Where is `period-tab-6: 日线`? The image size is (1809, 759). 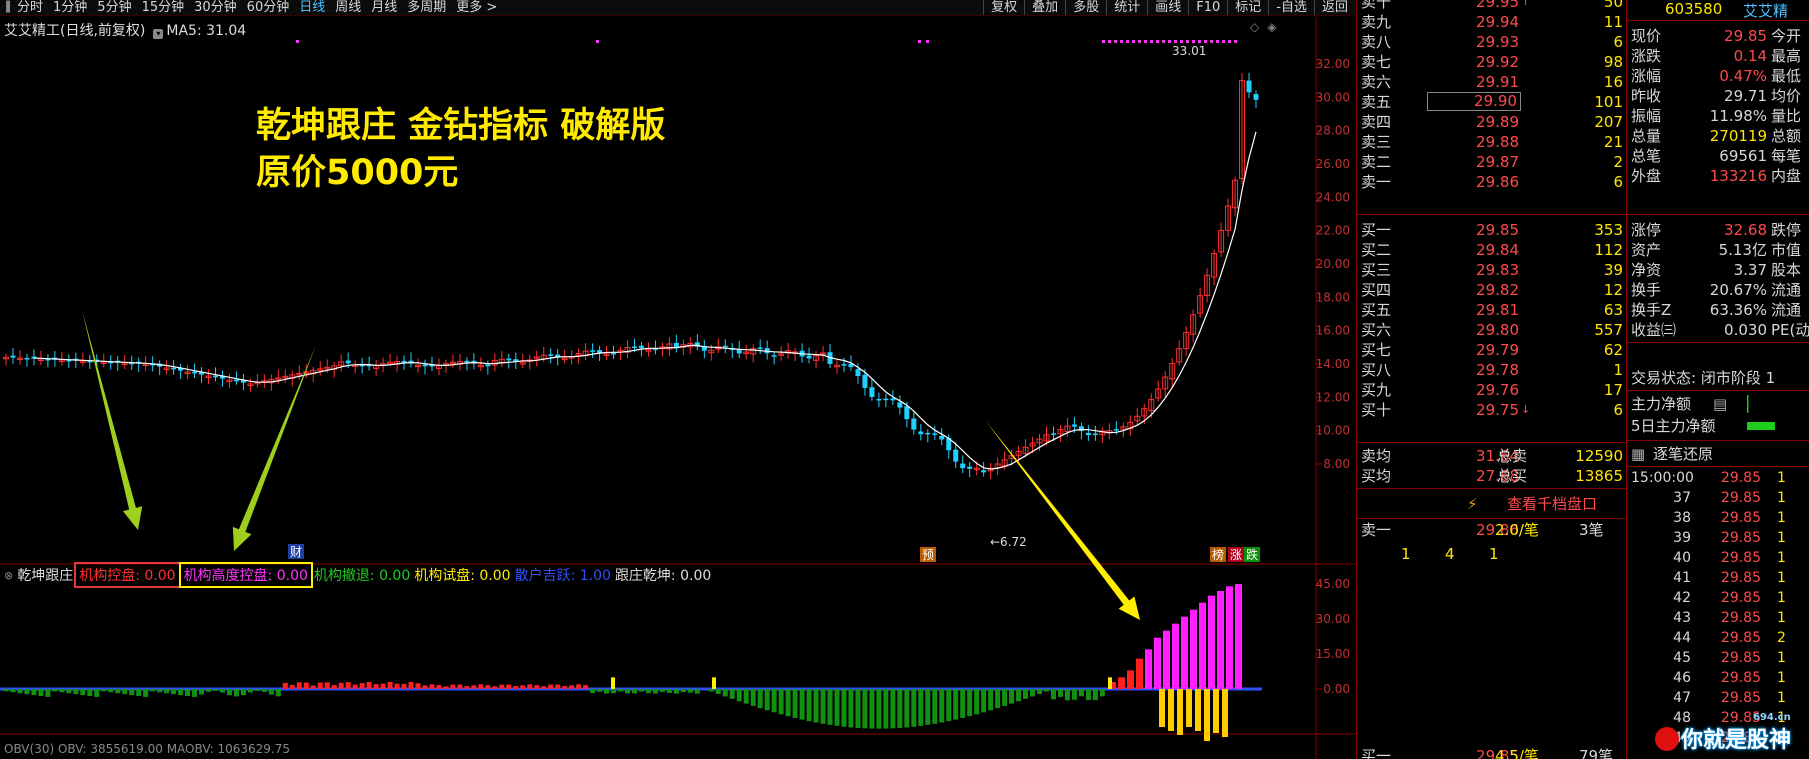
period-tab-6: 日线 is located at coordinates (312, 7).